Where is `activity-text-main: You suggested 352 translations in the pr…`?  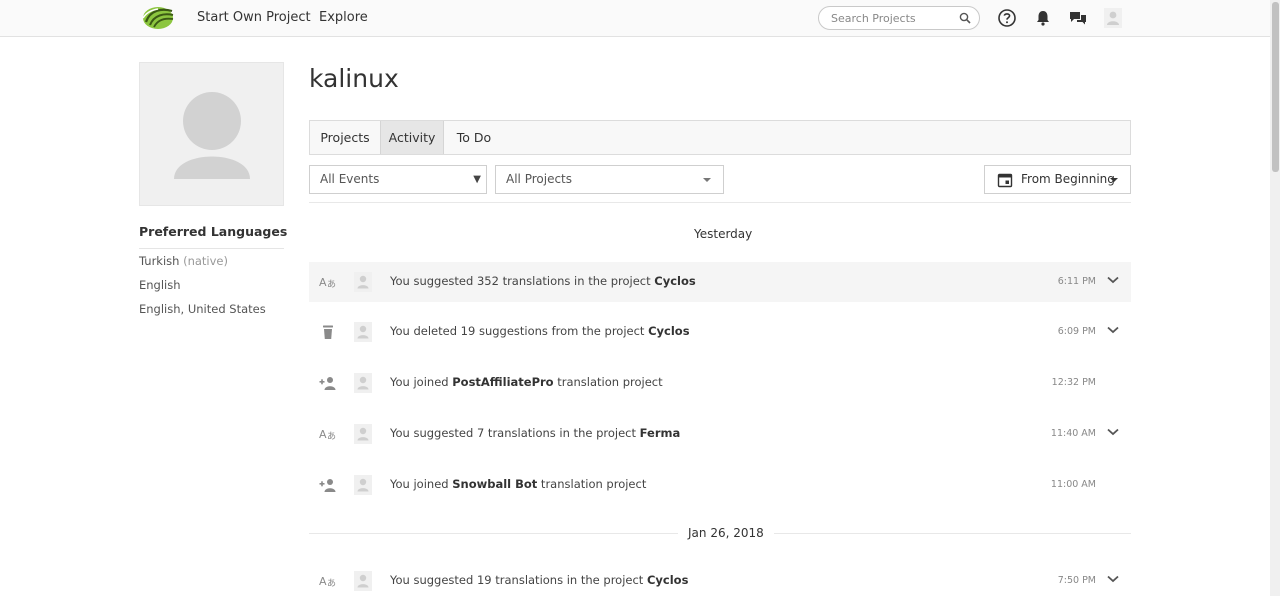 activity-text-main: You suggested 352 translations in the pr… is located at coordinates (522, 281).